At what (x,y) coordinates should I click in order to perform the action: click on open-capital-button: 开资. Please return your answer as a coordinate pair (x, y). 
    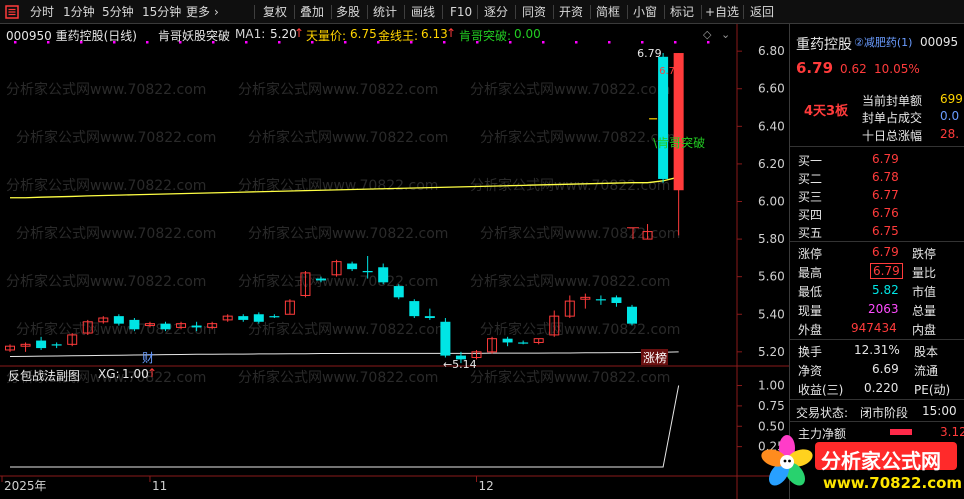
    Looking at the image, I should click on (571, 12).